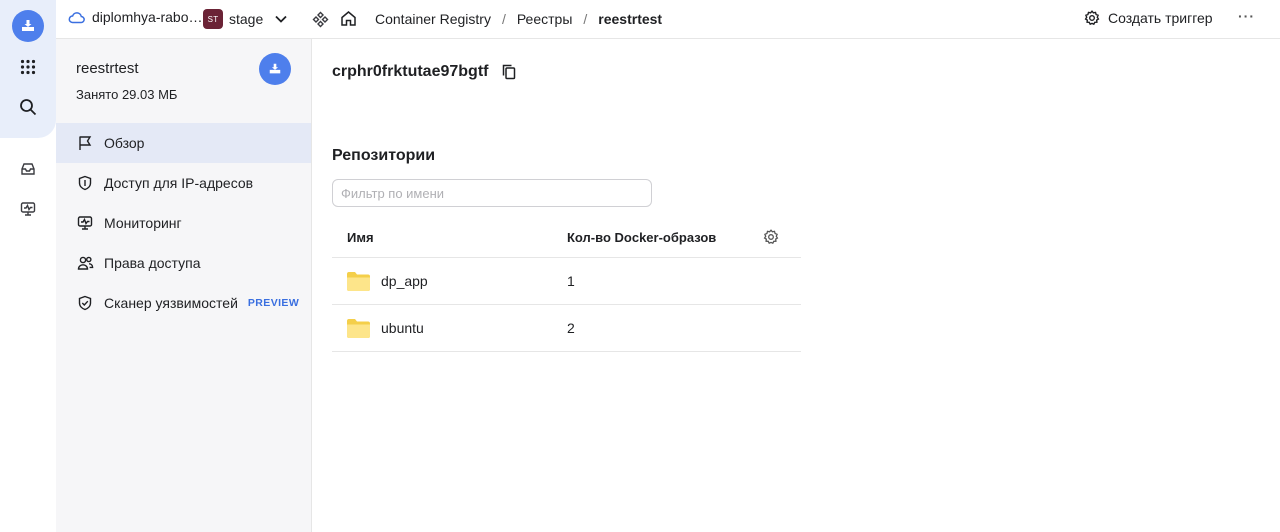 Image resolution: width=1280 pixels, height=532 pixels. What do you see at coordinates (85, 263) in the screenshot?
I see `users-icon` at bounding box center [85, 263].